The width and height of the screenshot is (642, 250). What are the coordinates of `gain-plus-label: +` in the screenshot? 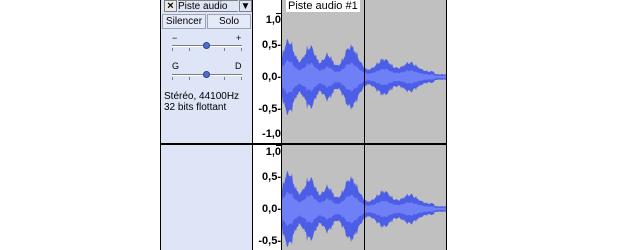 It's located at (239, 38).